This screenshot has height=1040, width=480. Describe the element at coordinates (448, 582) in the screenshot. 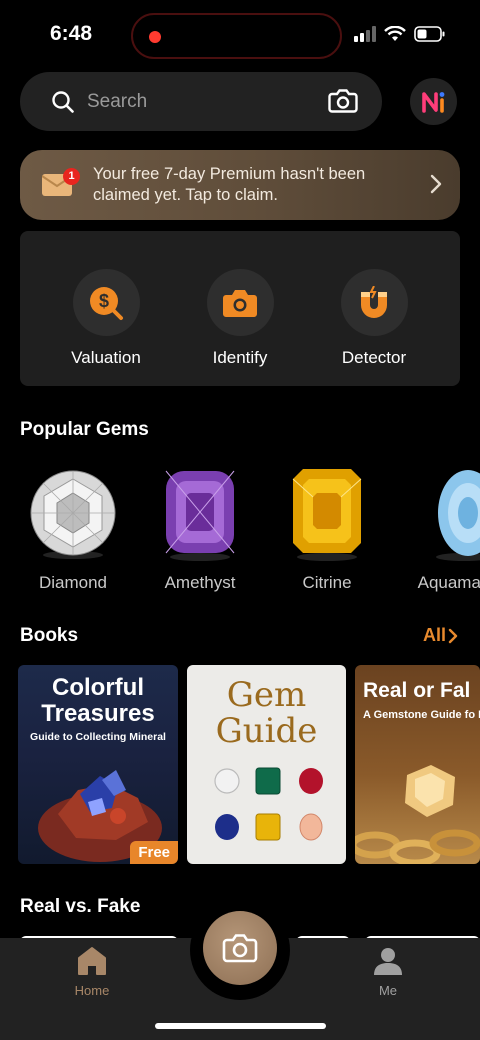

I see `gem-name: Aquamari` at that location.